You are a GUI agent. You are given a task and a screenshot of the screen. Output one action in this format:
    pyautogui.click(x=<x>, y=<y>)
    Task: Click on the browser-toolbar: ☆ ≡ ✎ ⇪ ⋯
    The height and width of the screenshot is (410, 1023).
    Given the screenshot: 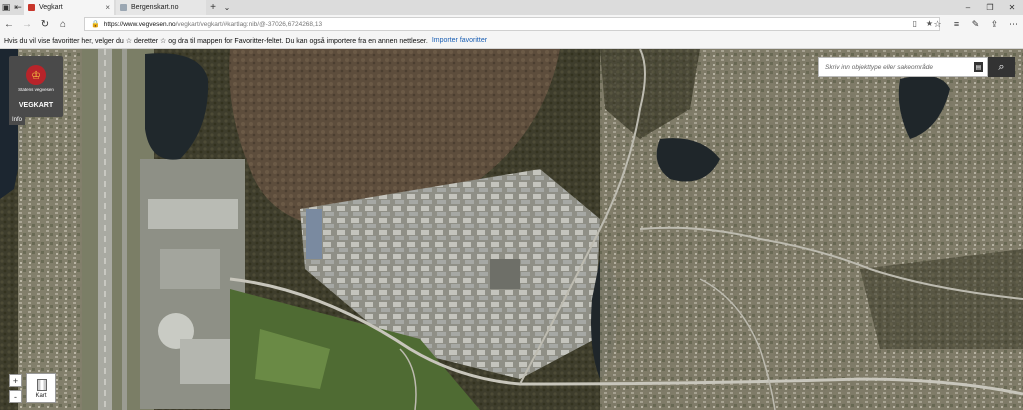 What is the action you would take?
    pyautogui.click(x=975, y=24)
    